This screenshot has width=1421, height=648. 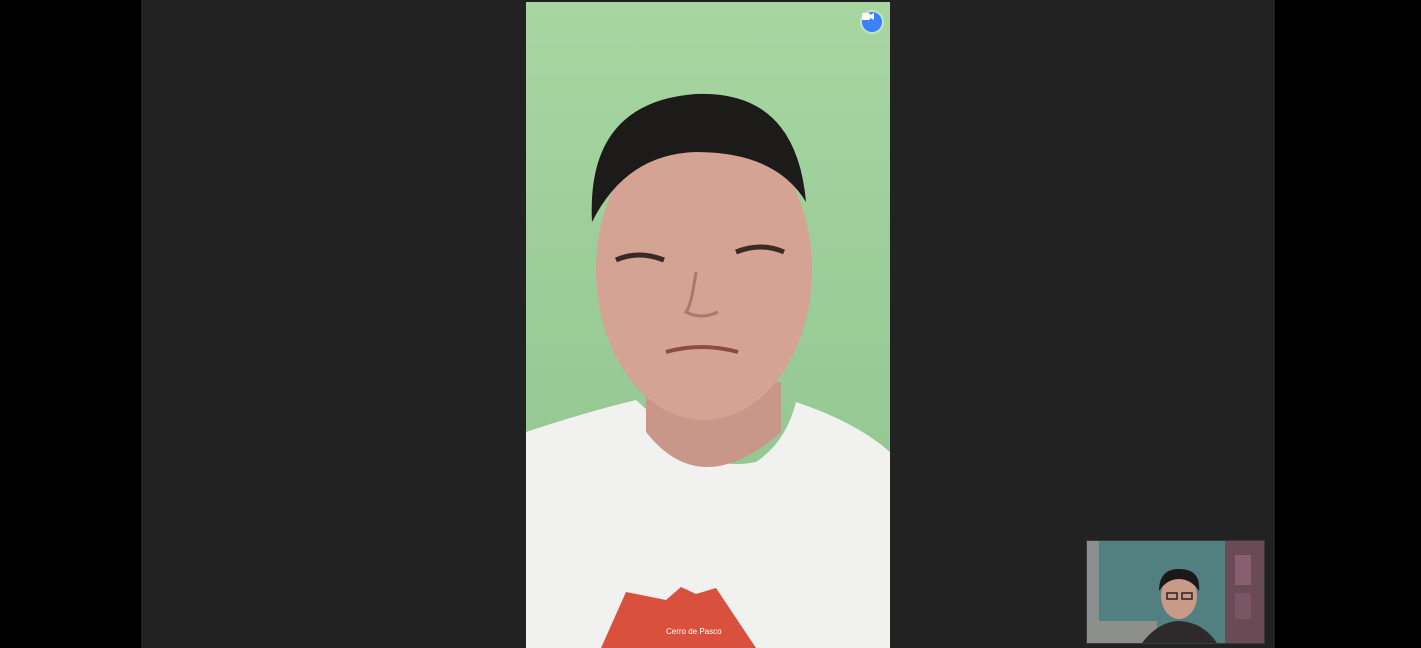 I want to click on video-camera-icon, so click(x=872, y=22).